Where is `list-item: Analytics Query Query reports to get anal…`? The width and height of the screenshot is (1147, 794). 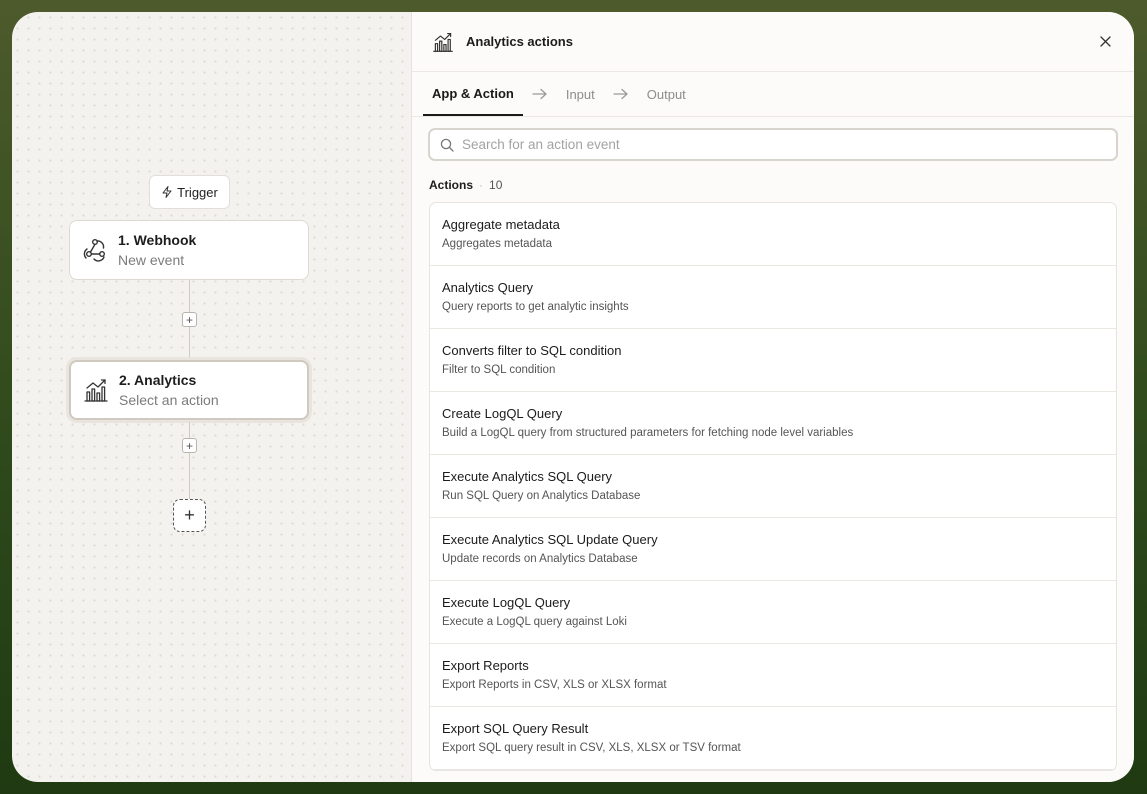 list-item: Analytics Query Query reports to get anal… is located at coordinates (773, 297).